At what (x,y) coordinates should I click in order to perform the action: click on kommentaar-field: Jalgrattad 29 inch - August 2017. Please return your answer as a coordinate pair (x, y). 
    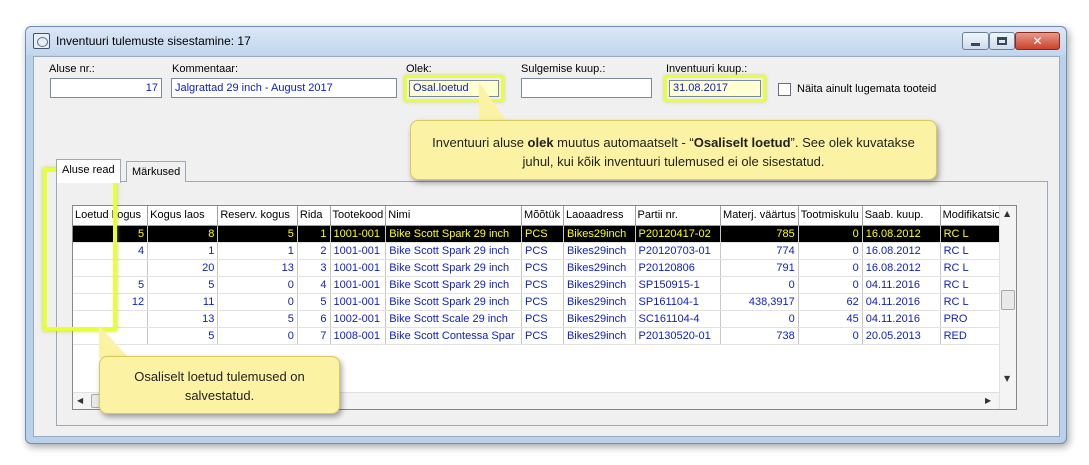
    Looking at the image, I should click on (284, 88).